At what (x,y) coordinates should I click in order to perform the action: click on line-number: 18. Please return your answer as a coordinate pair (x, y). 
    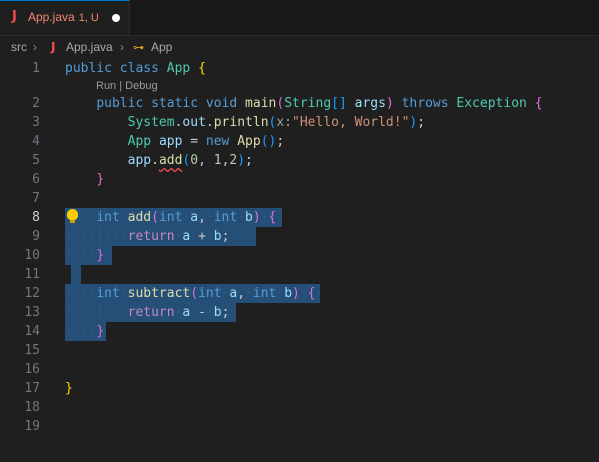
    Looking at the image, I should click on (32, 407).